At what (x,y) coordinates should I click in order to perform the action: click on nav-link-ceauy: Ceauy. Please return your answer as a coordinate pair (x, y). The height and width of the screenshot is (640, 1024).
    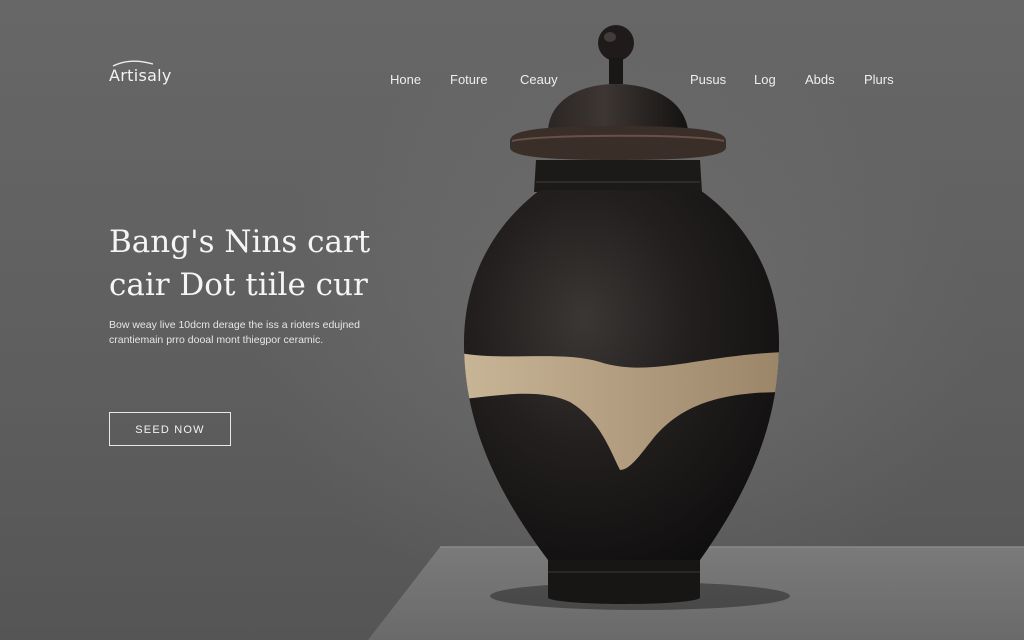
    Looking at the image, I should click on (539, 81).